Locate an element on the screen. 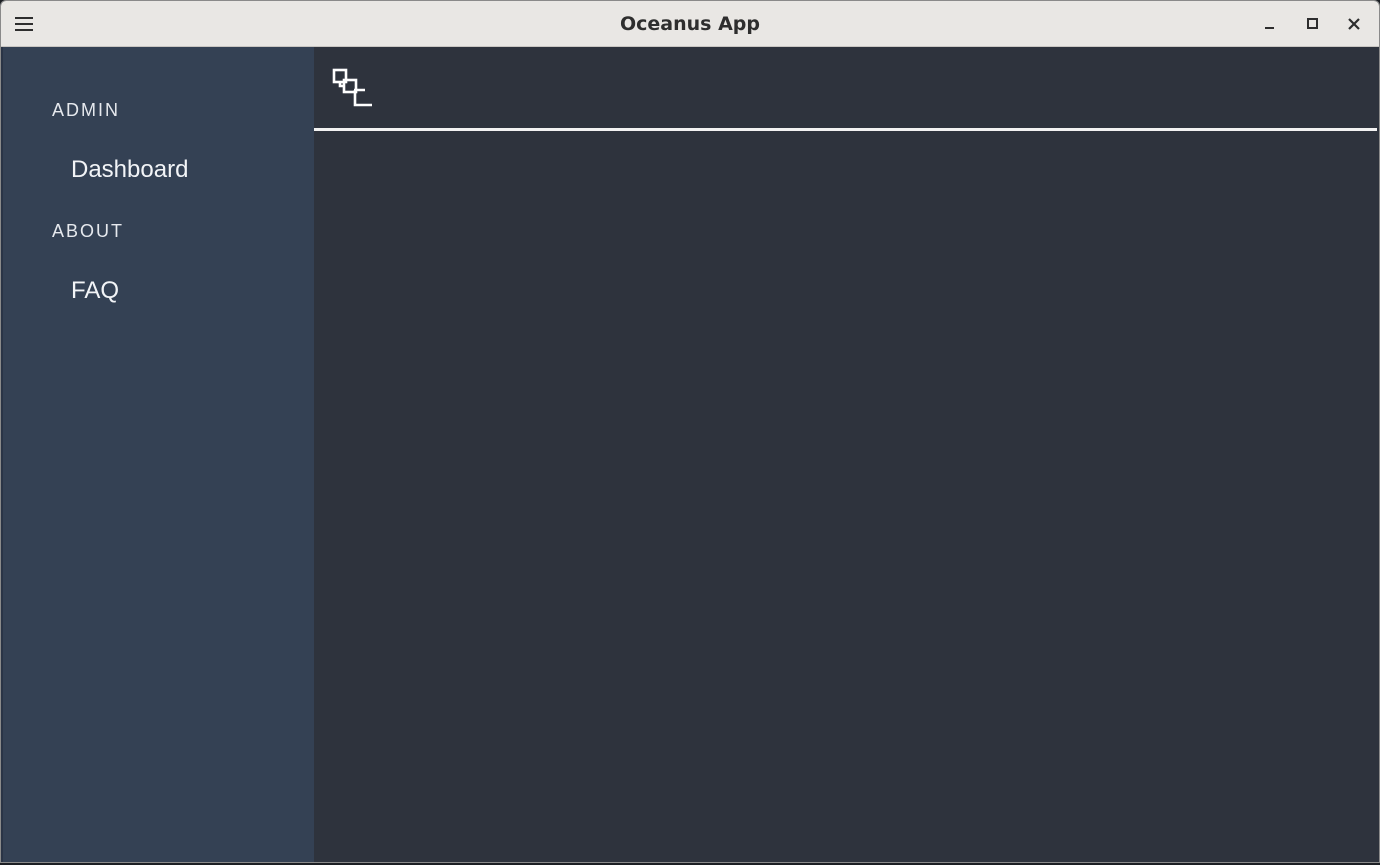  sidebar-section-admin: ADMIN is located at coordinates (86, 110).